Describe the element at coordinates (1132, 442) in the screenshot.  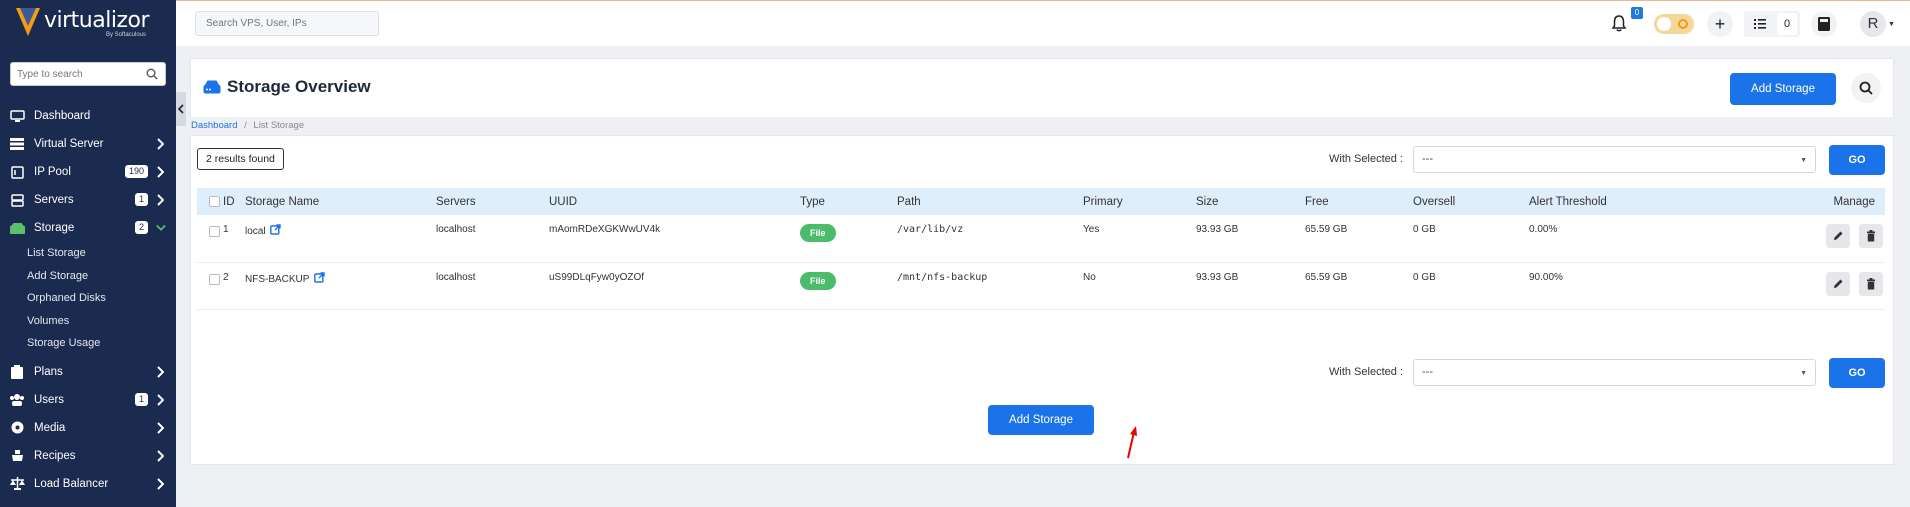
I see `annotation-arrow-icon` at that location.